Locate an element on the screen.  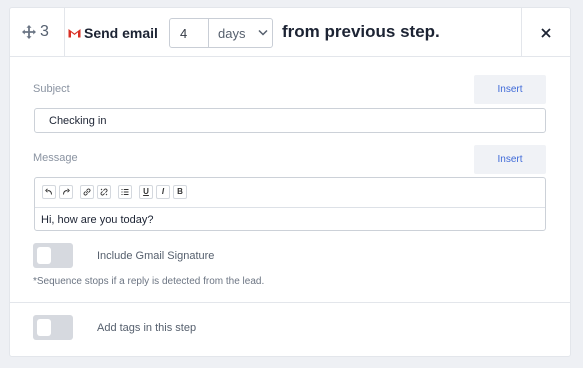
gmail-icon is located at coordinates (74, 33).